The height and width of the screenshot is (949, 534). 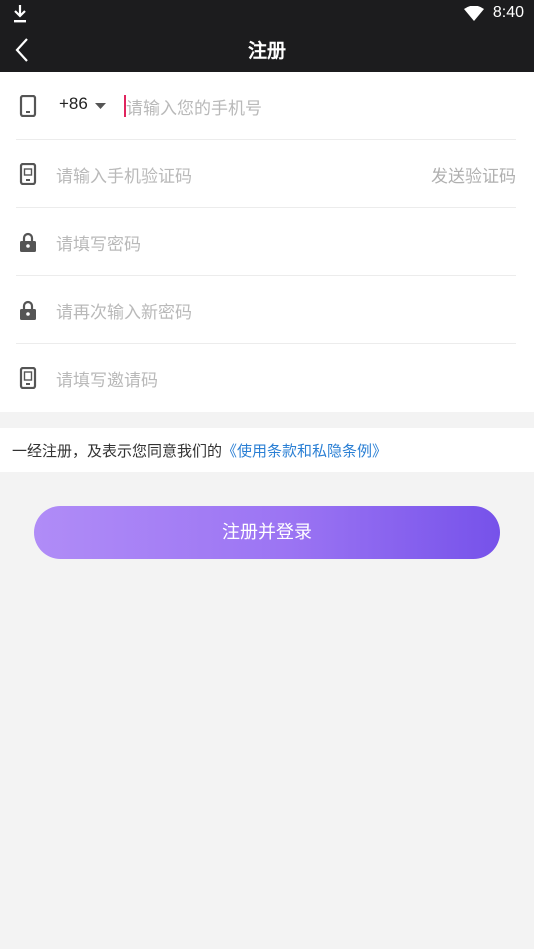 What do you see at coordinates (73, 104) in the screenshot?
I see `country-code-select: +86` at bounding box center [73, 104].